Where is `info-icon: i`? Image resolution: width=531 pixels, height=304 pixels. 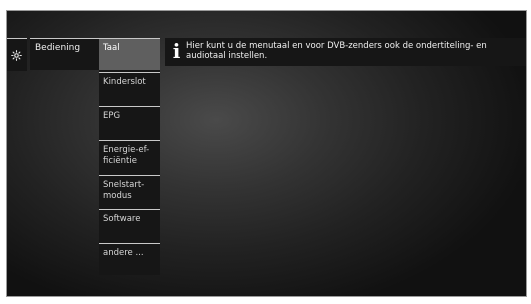 info-icon: i is located at coordinates (176, 51).